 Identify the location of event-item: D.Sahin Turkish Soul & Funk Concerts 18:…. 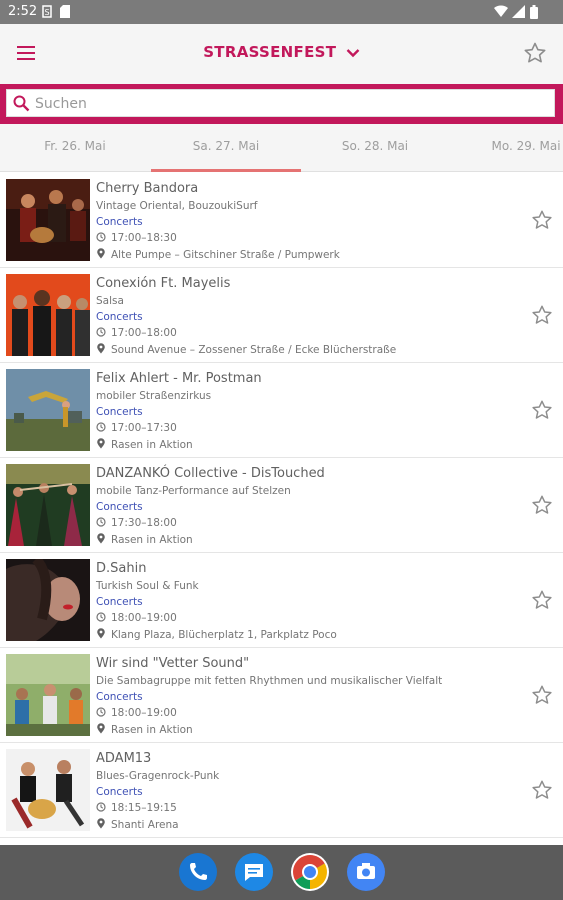
(281, 600).